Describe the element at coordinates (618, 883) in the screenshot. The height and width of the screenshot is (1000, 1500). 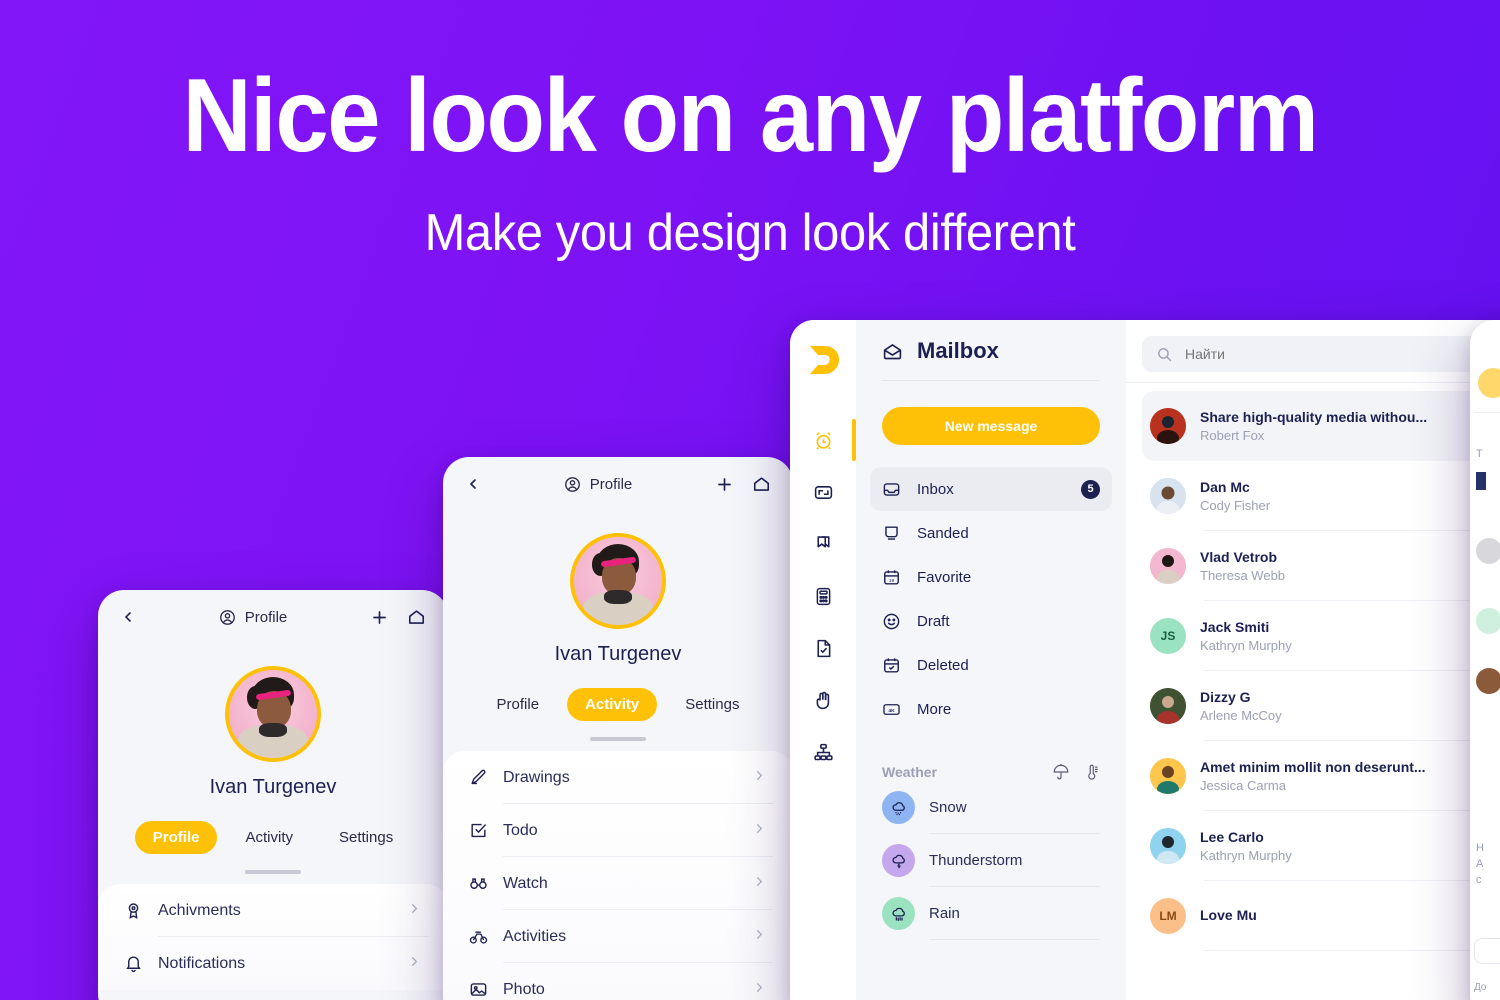
I see `list-item: Watch` at that location.